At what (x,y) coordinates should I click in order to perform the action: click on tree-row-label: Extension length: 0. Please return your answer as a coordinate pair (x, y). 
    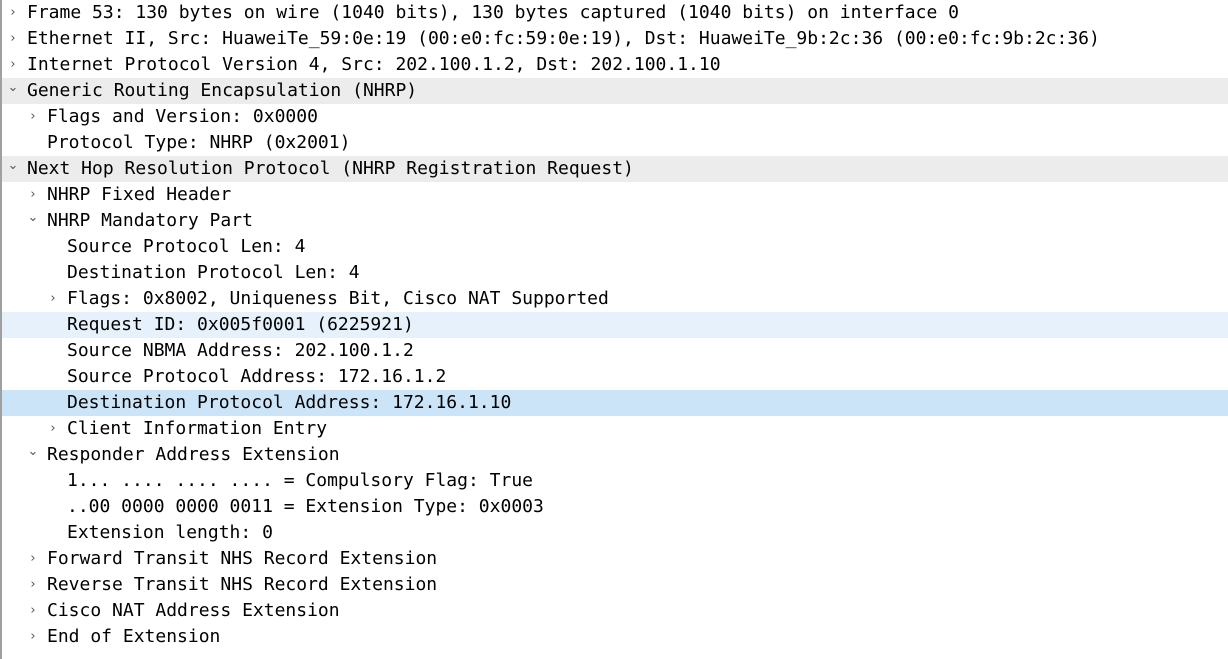
    Looking at the image, I should click on (170, 532).